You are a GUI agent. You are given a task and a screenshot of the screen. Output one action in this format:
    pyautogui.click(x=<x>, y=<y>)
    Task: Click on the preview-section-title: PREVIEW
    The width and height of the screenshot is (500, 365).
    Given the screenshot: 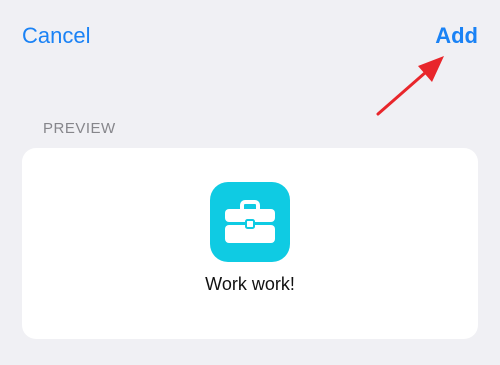 What is the action you would take?
    pyautogui.click(x=79, y=128)
    